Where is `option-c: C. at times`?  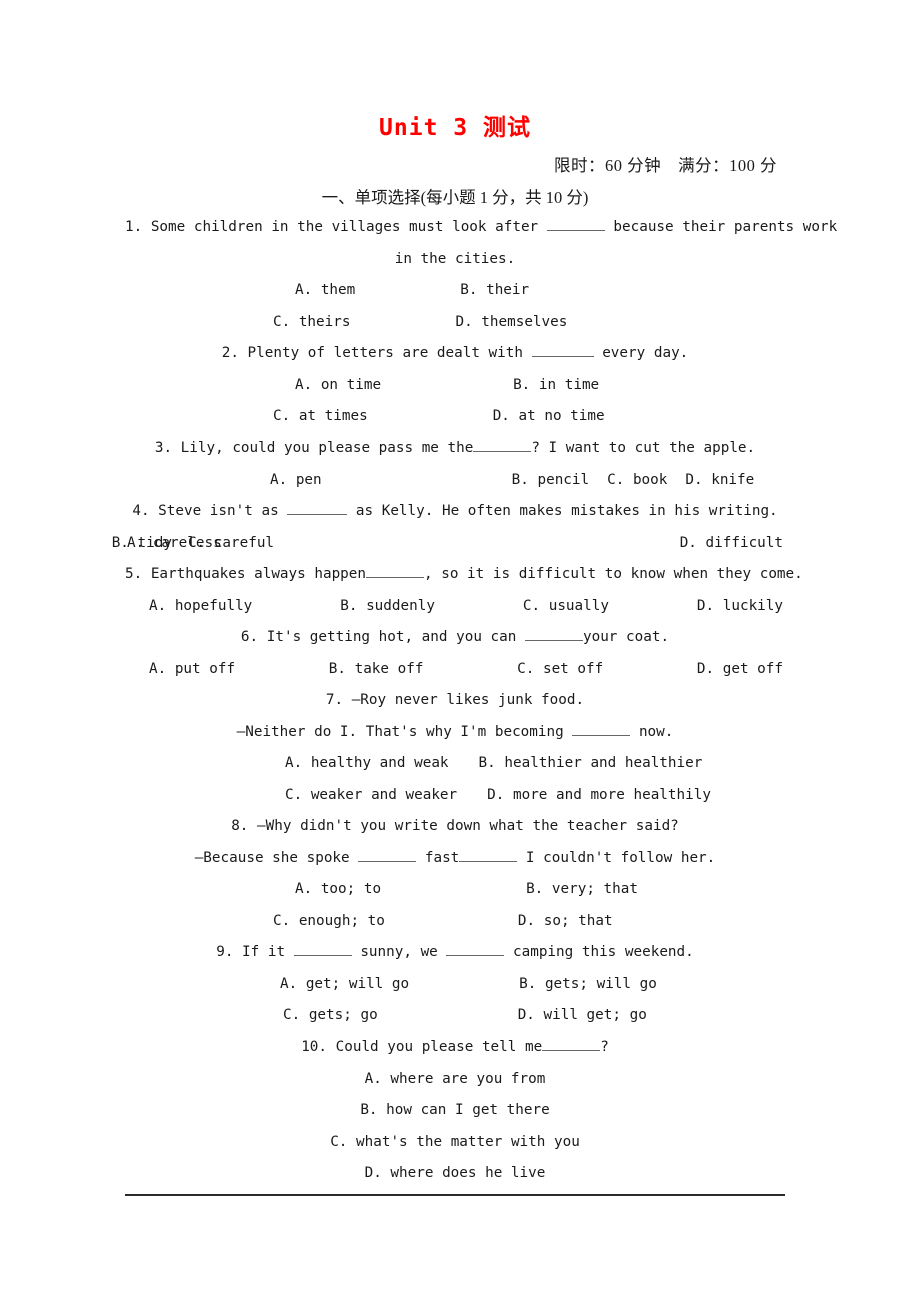
option-c: C. at times is located at coordinates (320, 417).